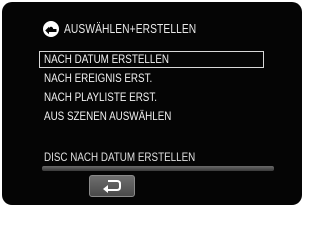 The image size is (320, 240). I want to click on divider, so click(158, 168).